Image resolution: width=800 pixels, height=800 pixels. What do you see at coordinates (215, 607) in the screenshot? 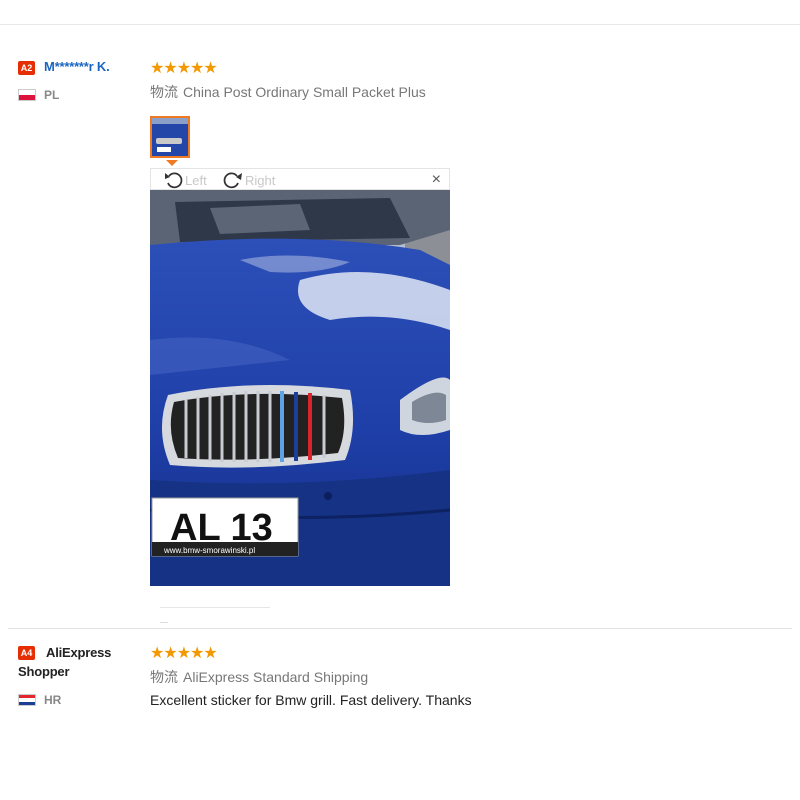
I see `divider-line` at bounding box center [215, 607].